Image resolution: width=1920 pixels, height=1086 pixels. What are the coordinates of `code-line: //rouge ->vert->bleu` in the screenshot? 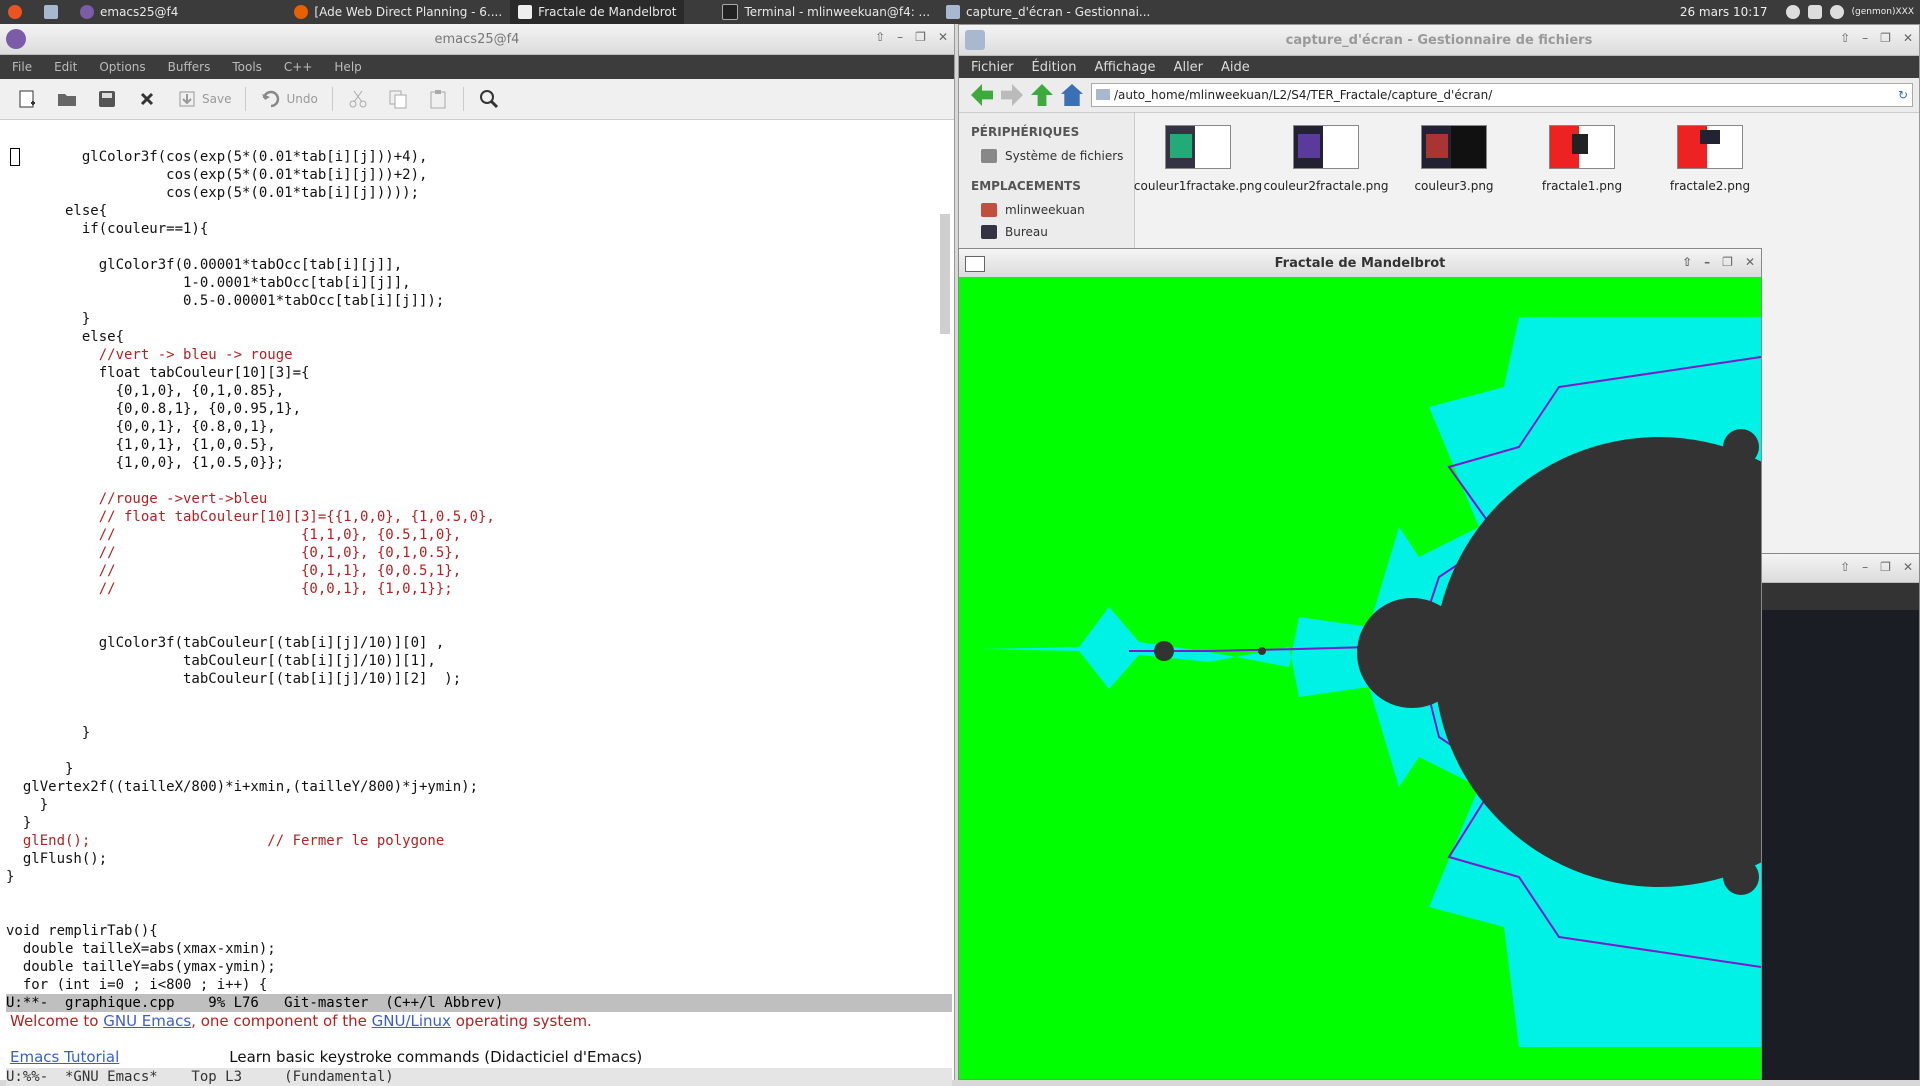 It's located at (471, 499).